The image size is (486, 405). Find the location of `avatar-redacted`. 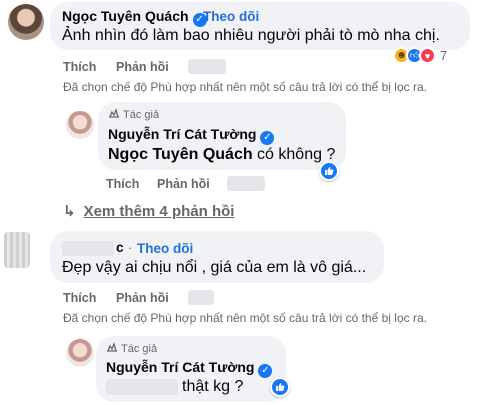

avatar-redacted is located at coordinates (17, 250).